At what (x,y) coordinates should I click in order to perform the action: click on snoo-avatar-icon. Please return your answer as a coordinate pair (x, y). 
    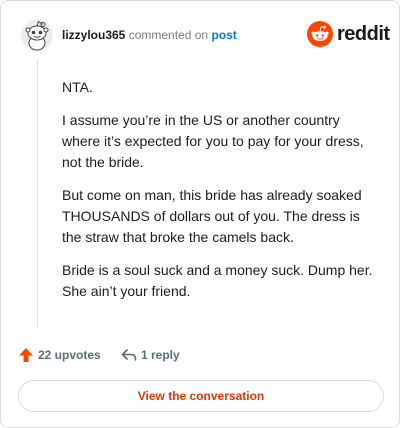
    Looking at the image, I should click on (37, 35).